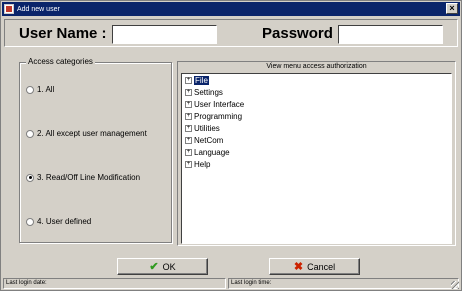  Describe the element at coordinates (38, 9) in the screenshot. I see `window-title: Add new user` at that location.